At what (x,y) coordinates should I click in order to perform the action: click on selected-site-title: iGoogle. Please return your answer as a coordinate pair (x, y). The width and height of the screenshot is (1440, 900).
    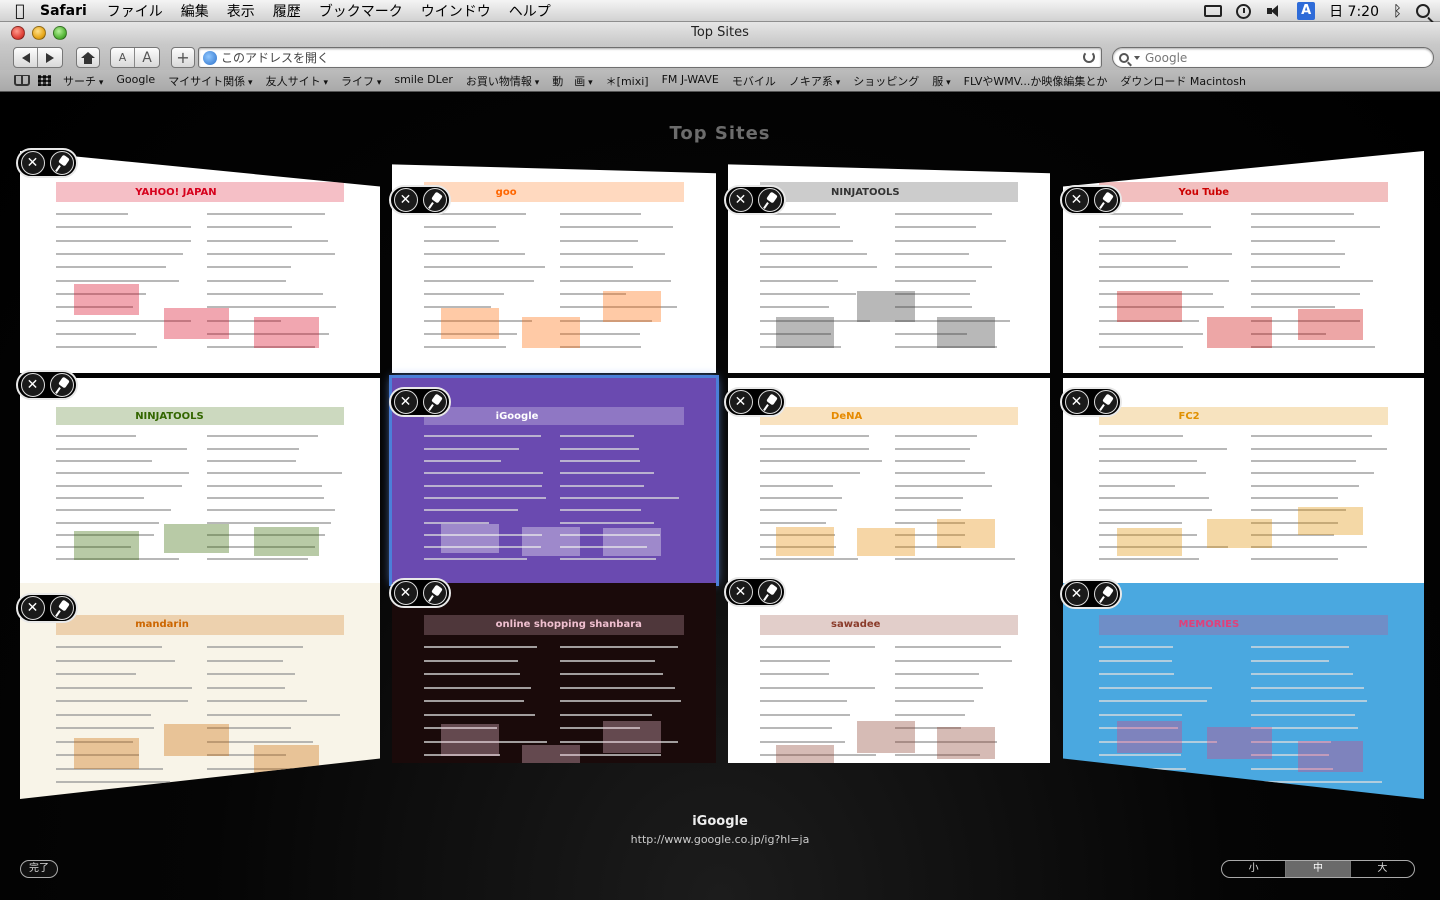
    Looking at the image, I should click on (720, 821).